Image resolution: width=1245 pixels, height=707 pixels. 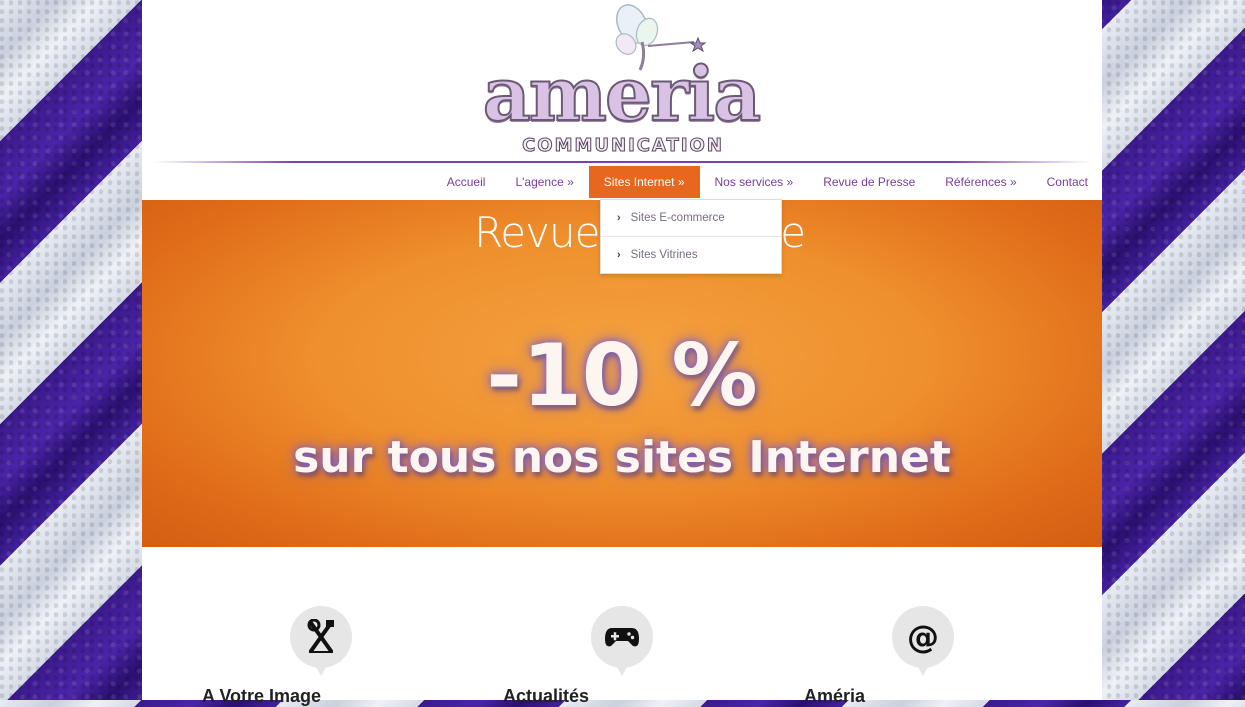 I want to click on nav-item-agence: L'agence », so click(x=544, y=182).